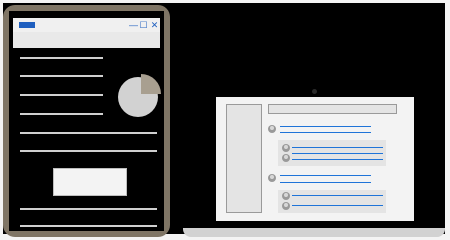 This screenshot has height=240, width=450. I want to click on app-icon, so click(27, 25).